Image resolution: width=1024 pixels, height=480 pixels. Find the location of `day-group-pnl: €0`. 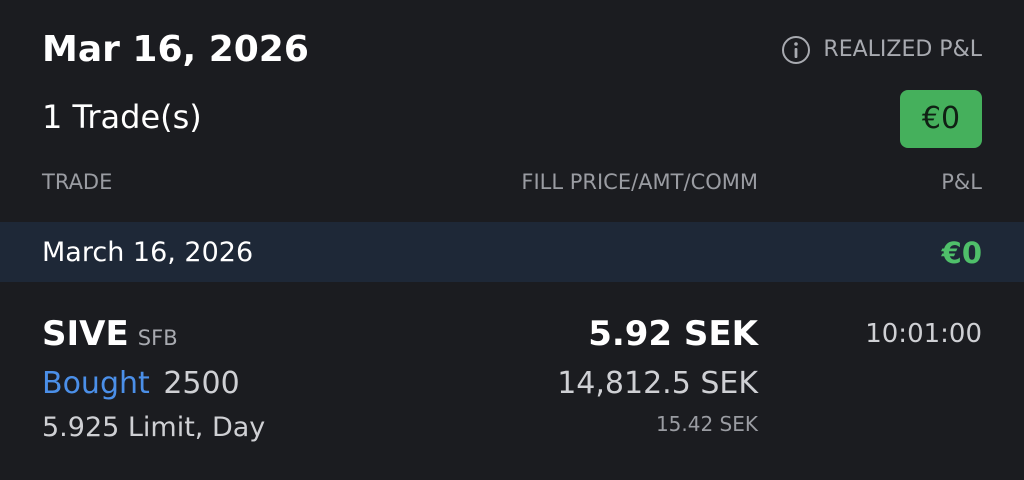

day-group-pnl: €0 is located at coordinates (961, 253).